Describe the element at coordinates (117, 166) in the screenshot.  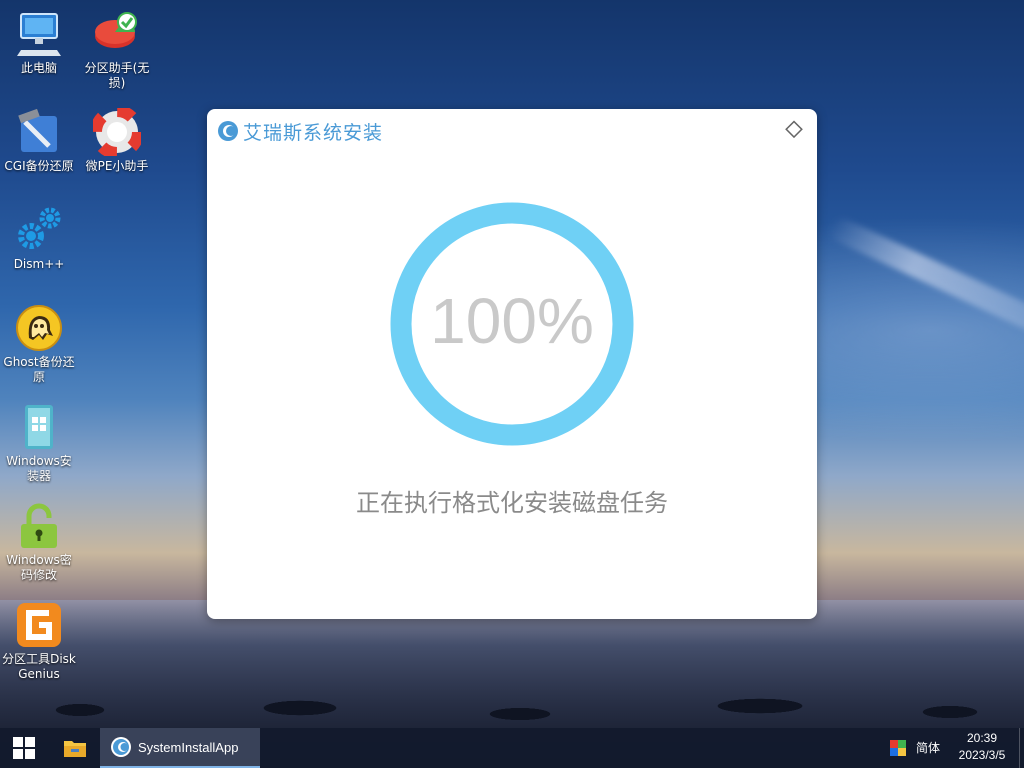
I see `desktop-icon-label: 微PE小助手` at that location.